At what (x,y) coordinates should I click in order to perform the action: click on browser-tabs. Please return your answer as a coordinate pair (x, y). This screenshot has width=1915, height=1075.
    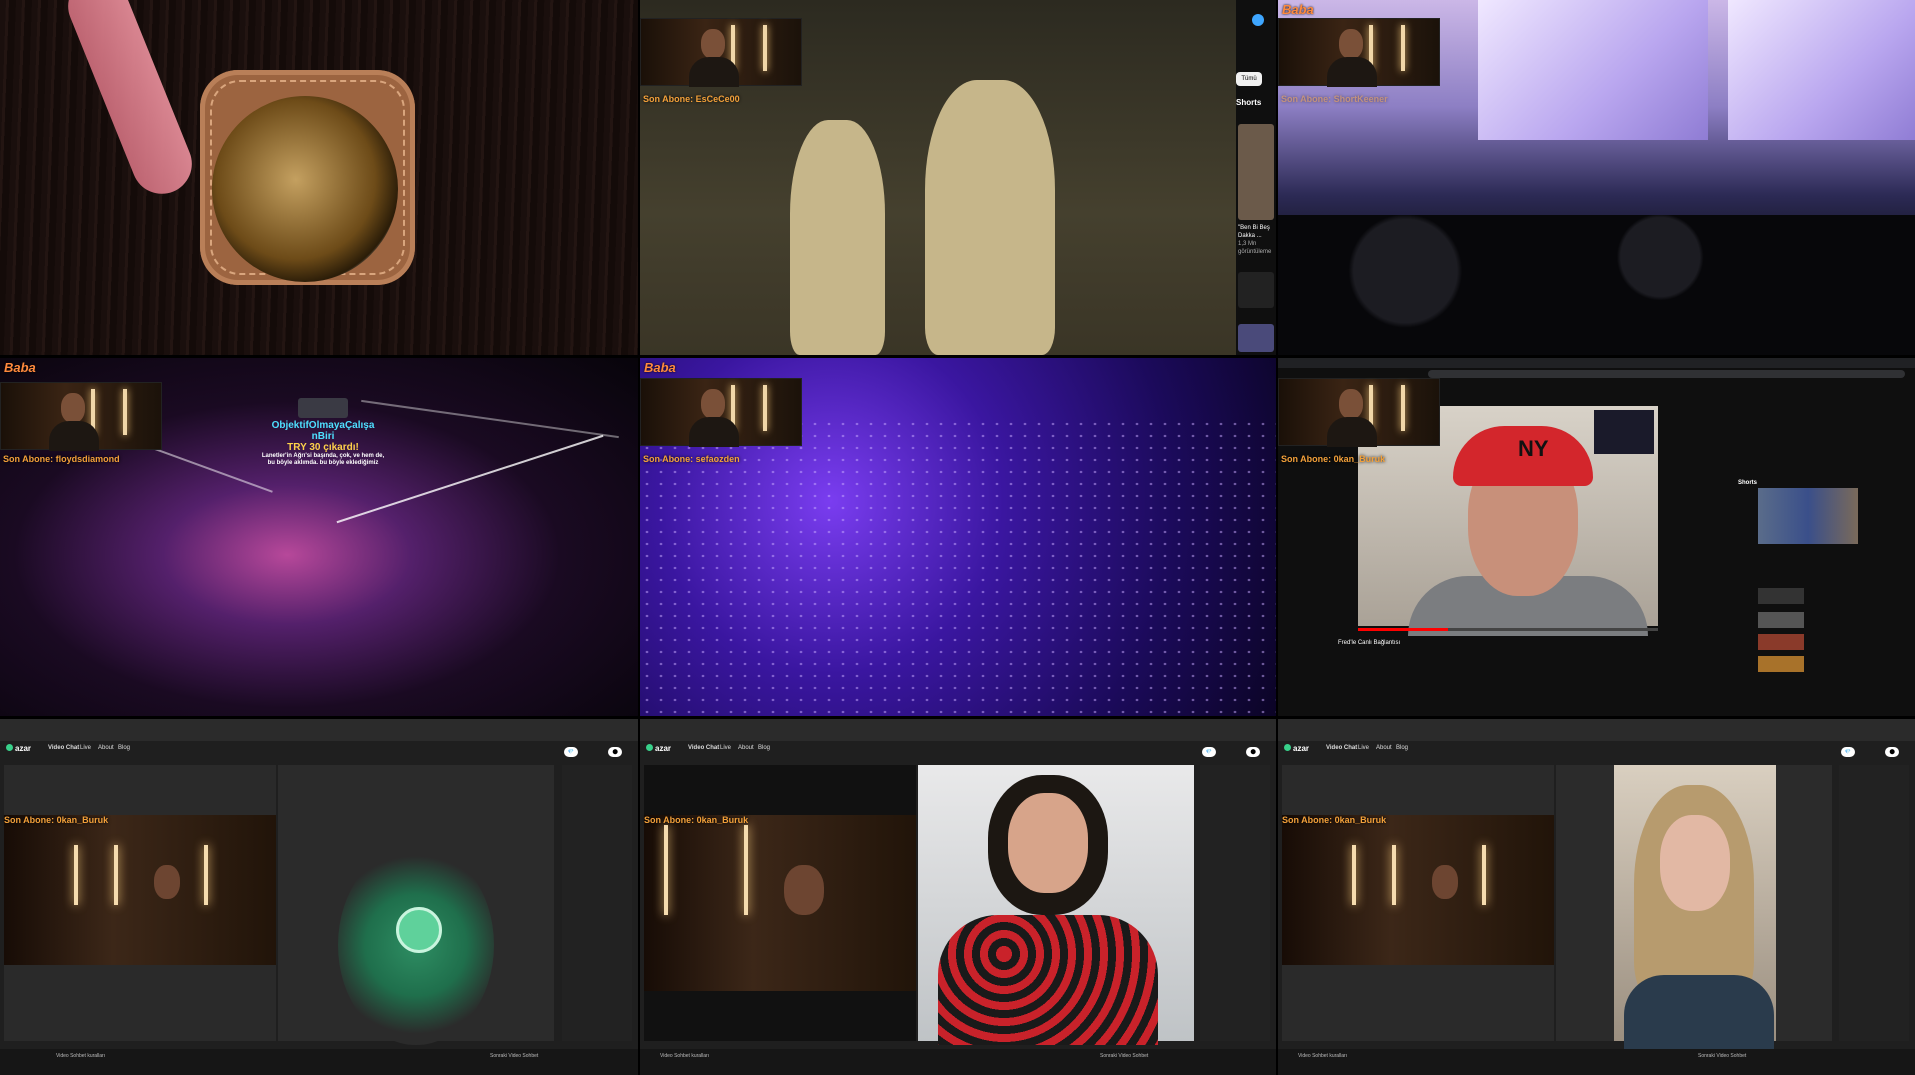
    Looking at the image, I should click on (1596, 363).